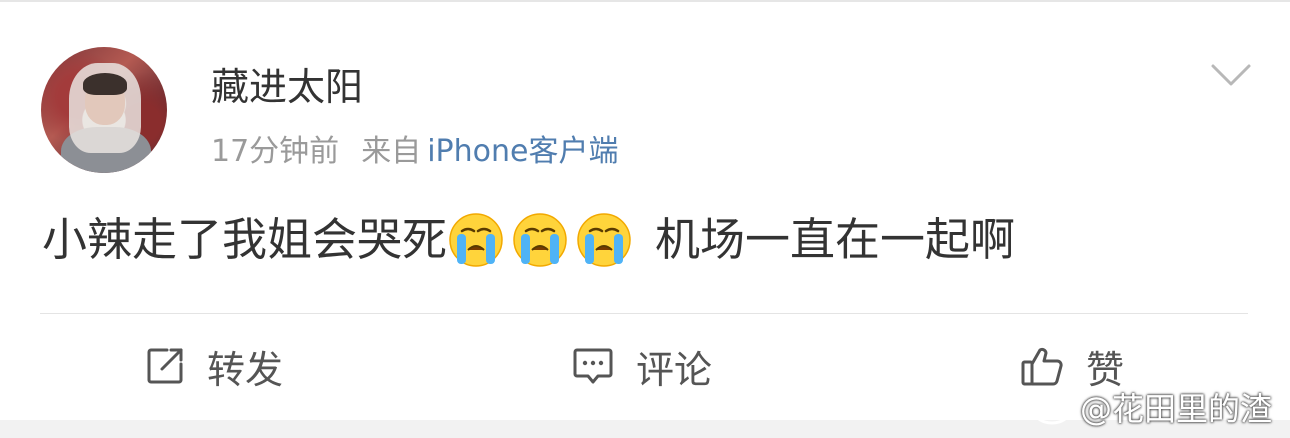 The height and width of the screenshot is (438, 1290). I want to click on watermark-text: @花田里的渣, so click(1176, 409).